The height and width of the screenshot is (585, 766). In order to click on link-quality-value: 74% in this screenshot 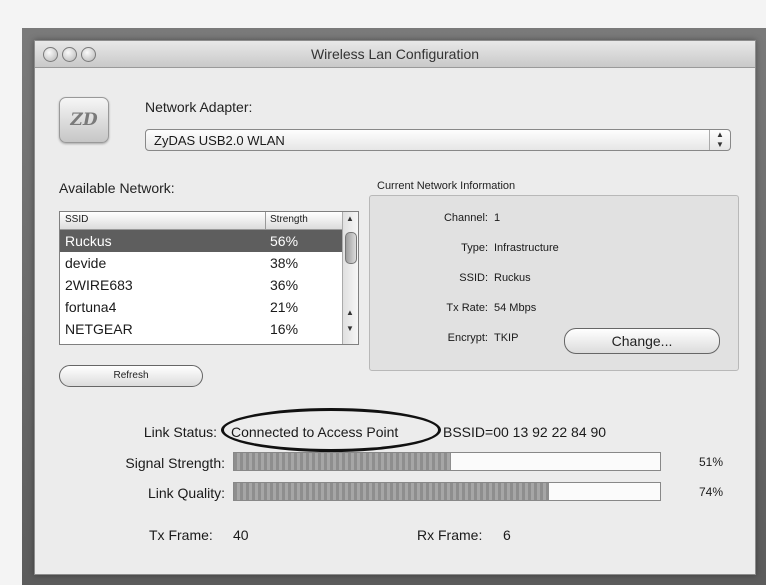, I will do `click(711, 492)`.